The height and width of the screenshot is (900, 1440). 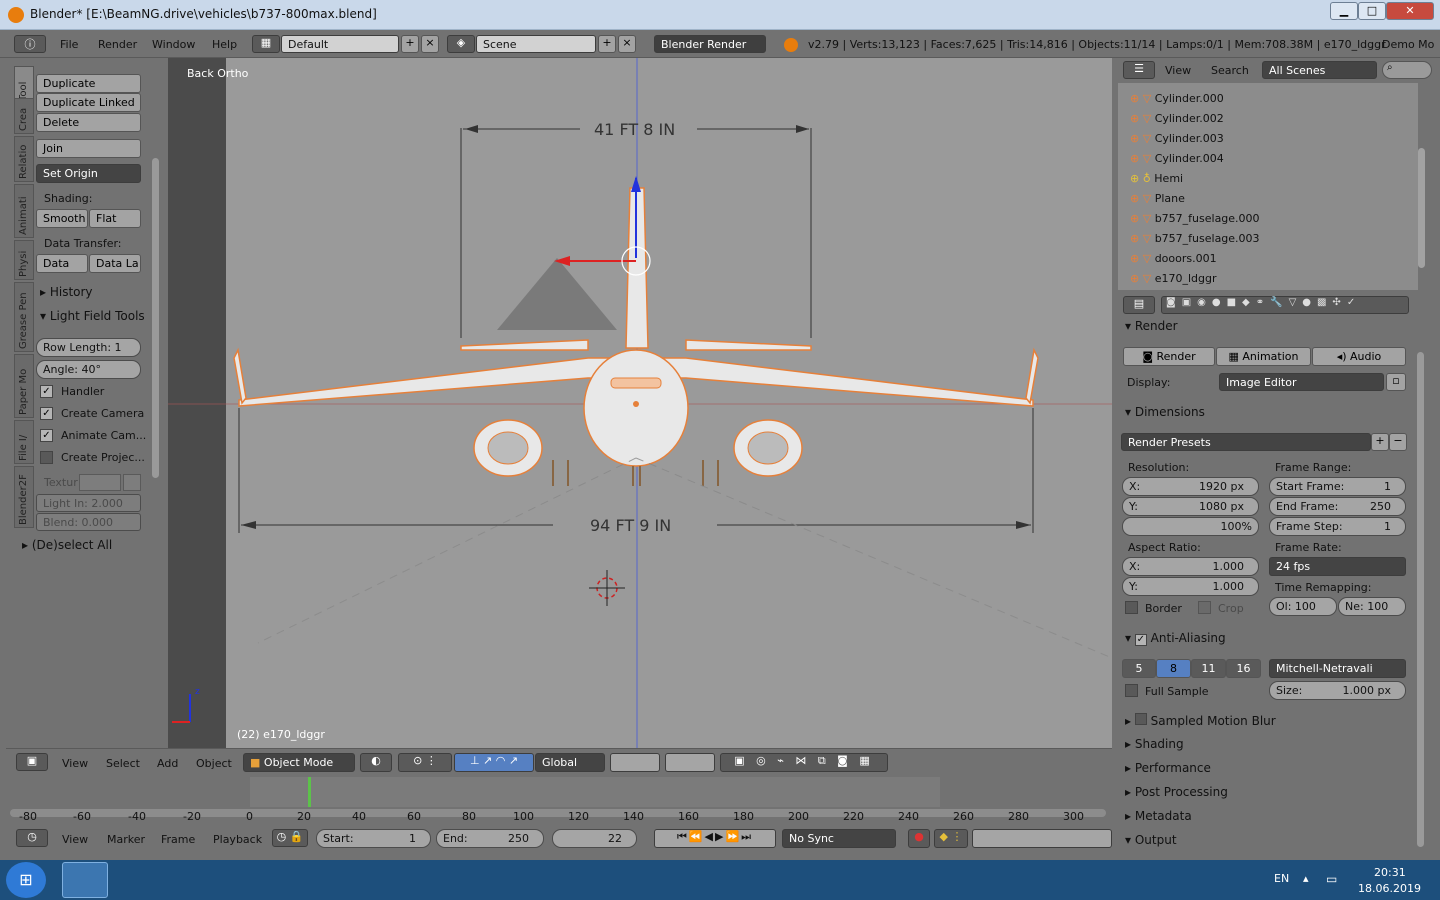 I want to click on editor-type-3d-icon: ▣, so click(x=32, y=762).